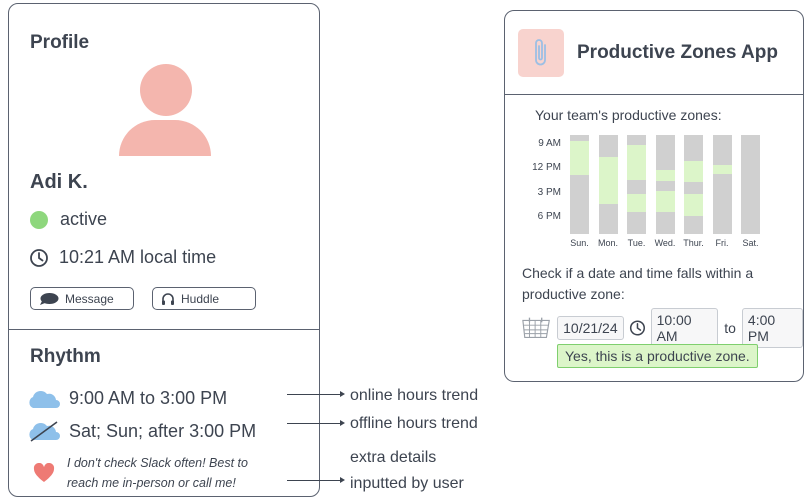 The height and width of the screenshot is (502, 810). I want to click on online-annotation-line, so click(313, 394).